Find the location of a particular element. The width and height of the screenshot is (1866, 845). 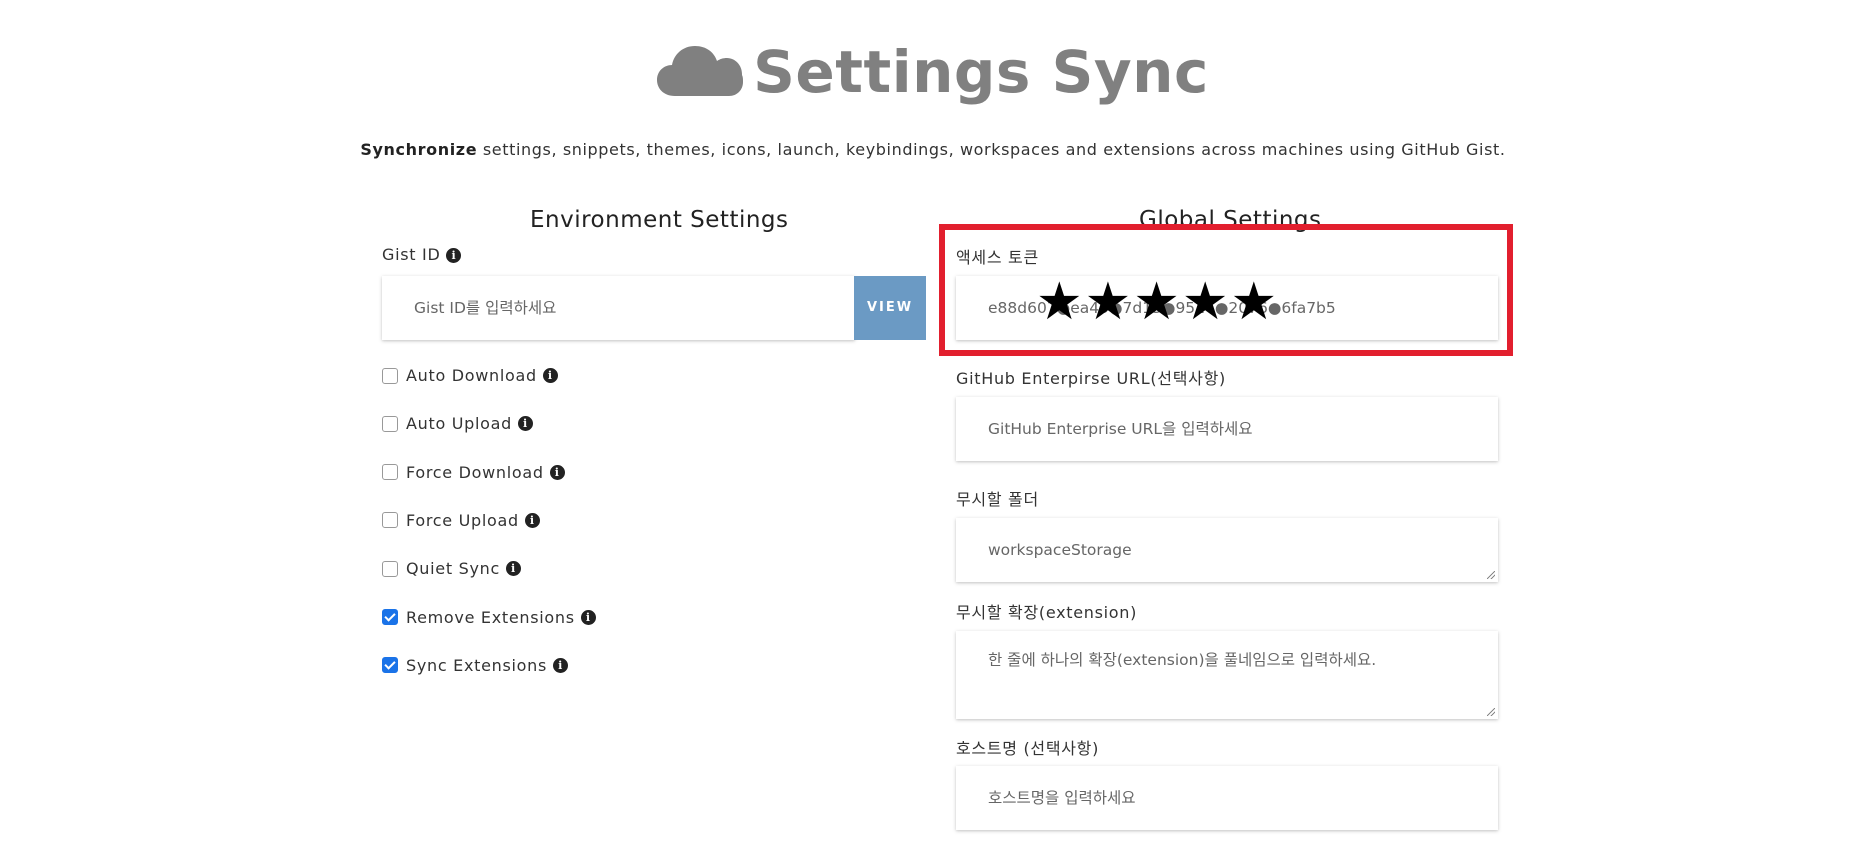

enterprise-url-input: GitHub Enterprise URL을 입력하세요 is located at coordinates (1227, 429).